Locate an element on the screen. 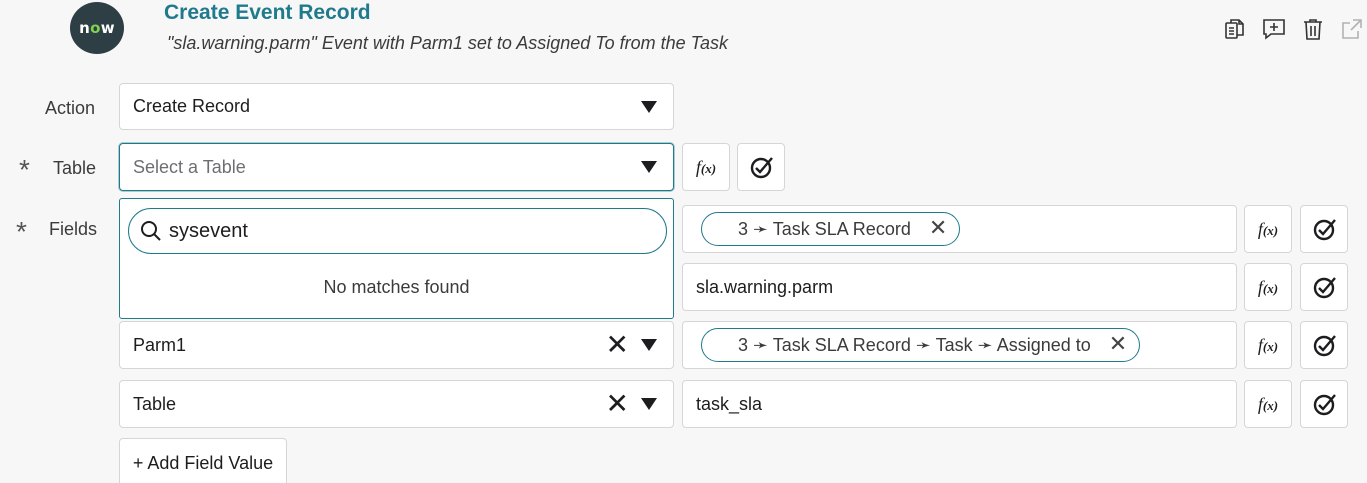 The width and height of the screenshot is (1367, 483). table-search-box is located at coordinates (397, 231).